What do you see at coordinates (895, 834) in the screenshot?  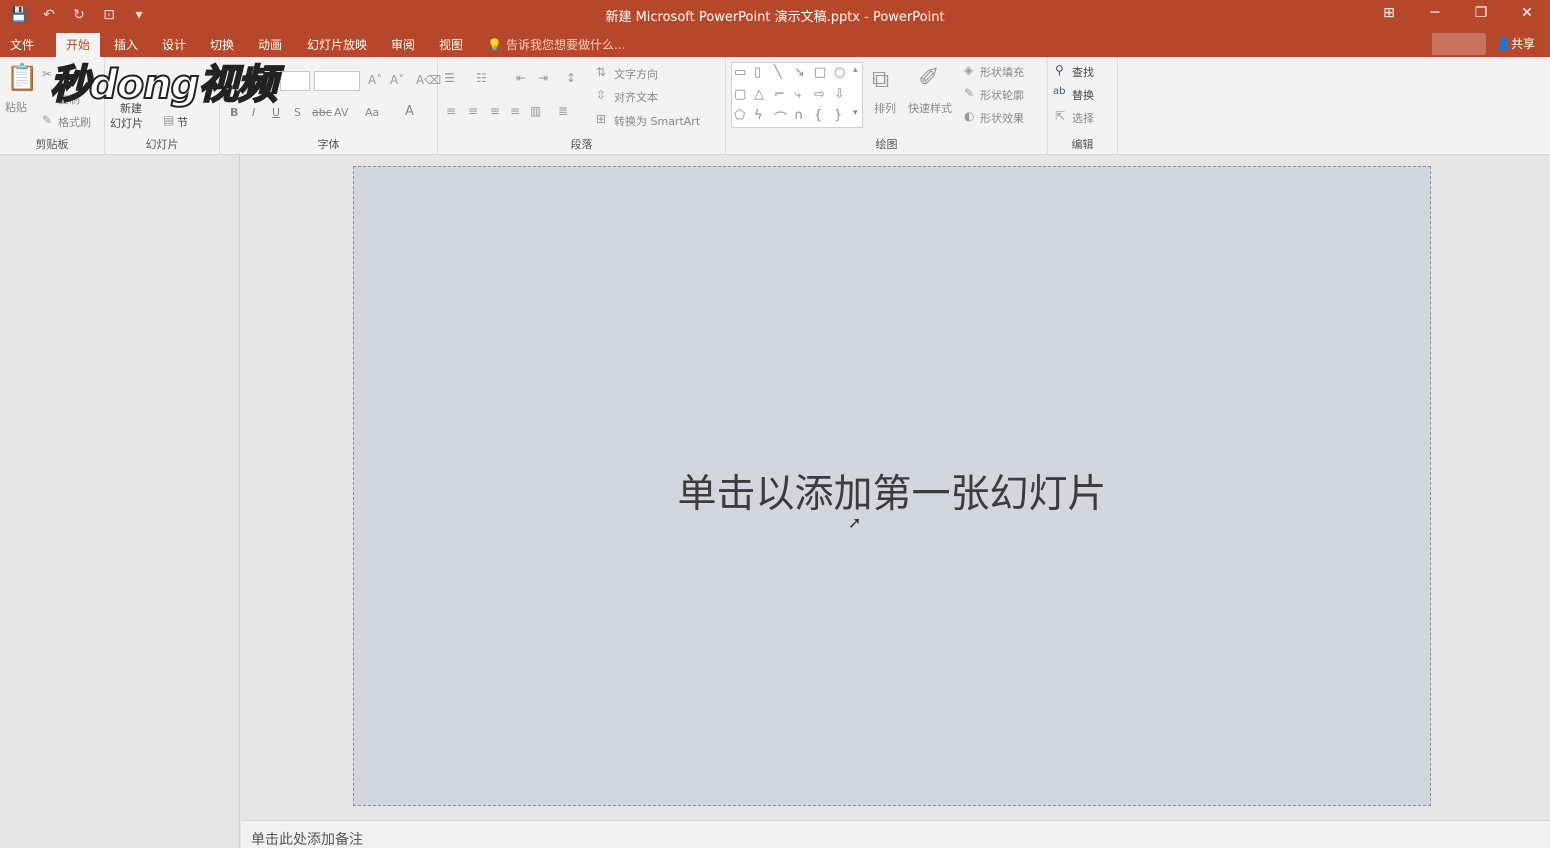 I see `notes-pane: 单击此处添加备注` at bounding box center [895, 834].